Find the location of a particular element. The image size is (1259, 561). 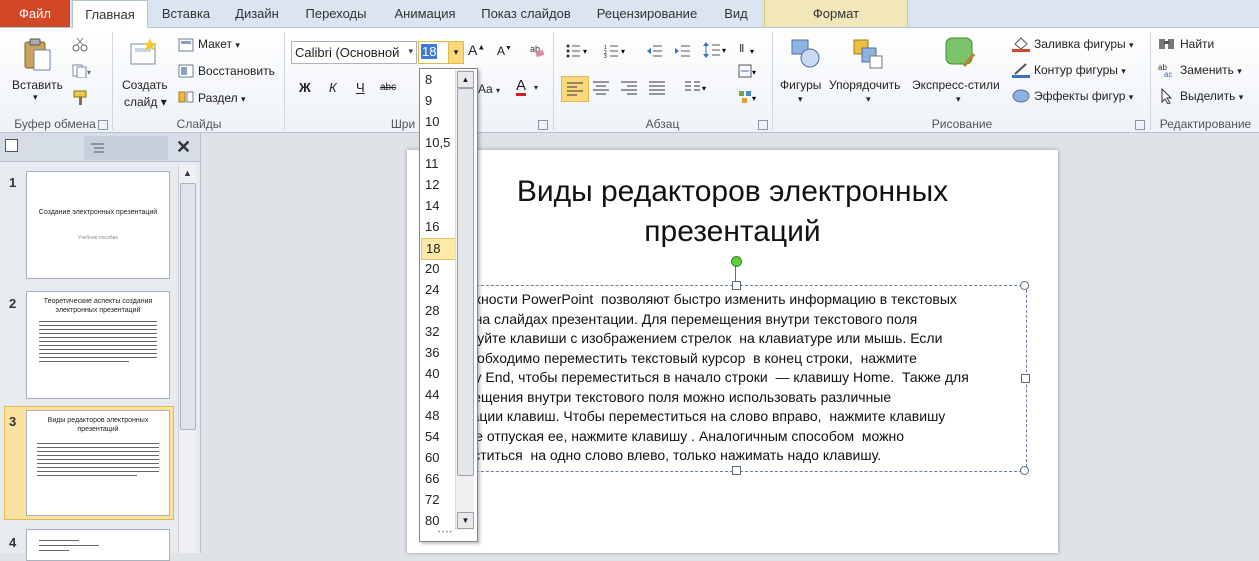

close-panel-icon: ✕ is located at coordinates (183, 147).